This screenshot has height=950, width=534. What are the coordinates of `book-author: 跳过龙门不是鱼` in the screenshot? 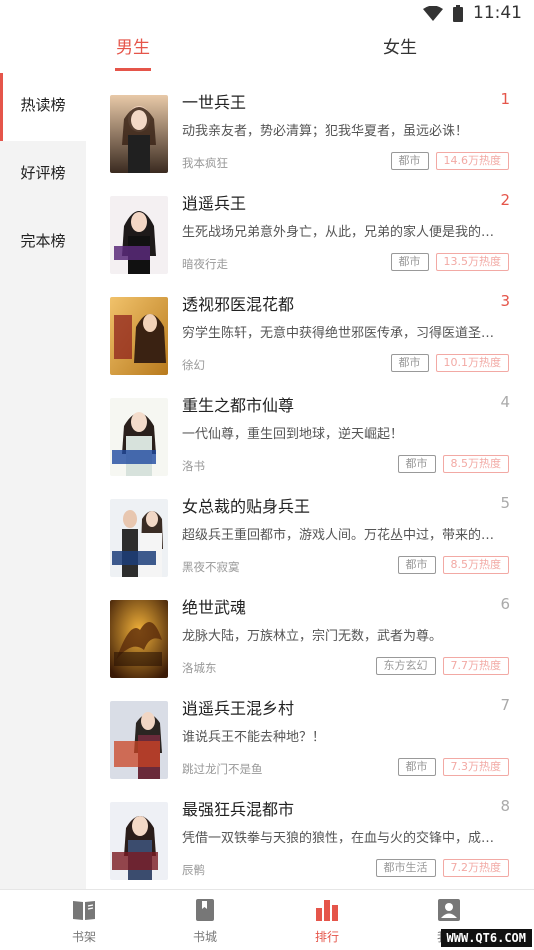 It's located at (222, 769).